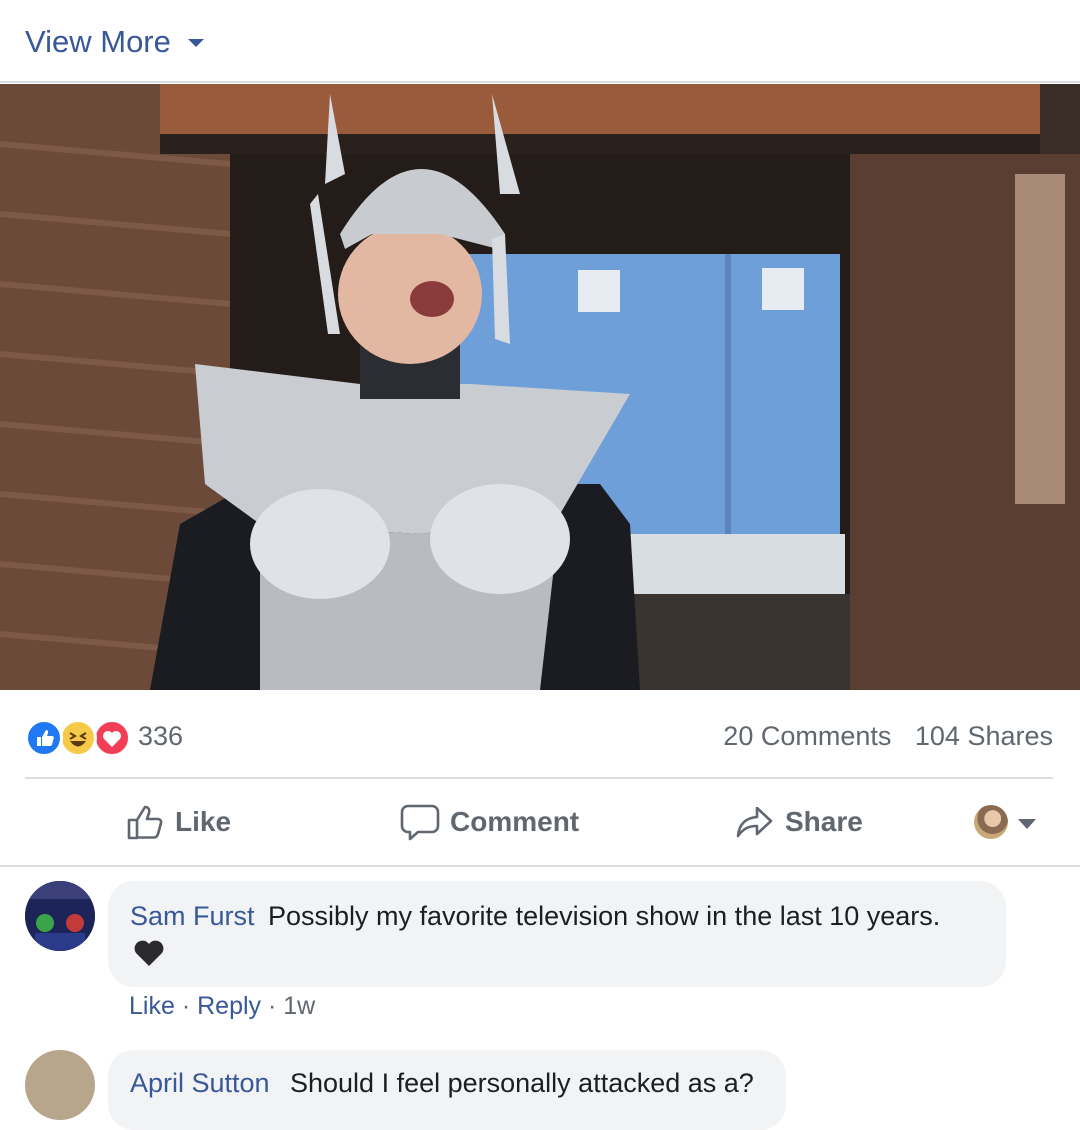 The image size is (1080, 1130). What do you see at coordinates (1027, 824) in the screenshot?
I see `caret-down-icon` at bounding box center [1027, 824].